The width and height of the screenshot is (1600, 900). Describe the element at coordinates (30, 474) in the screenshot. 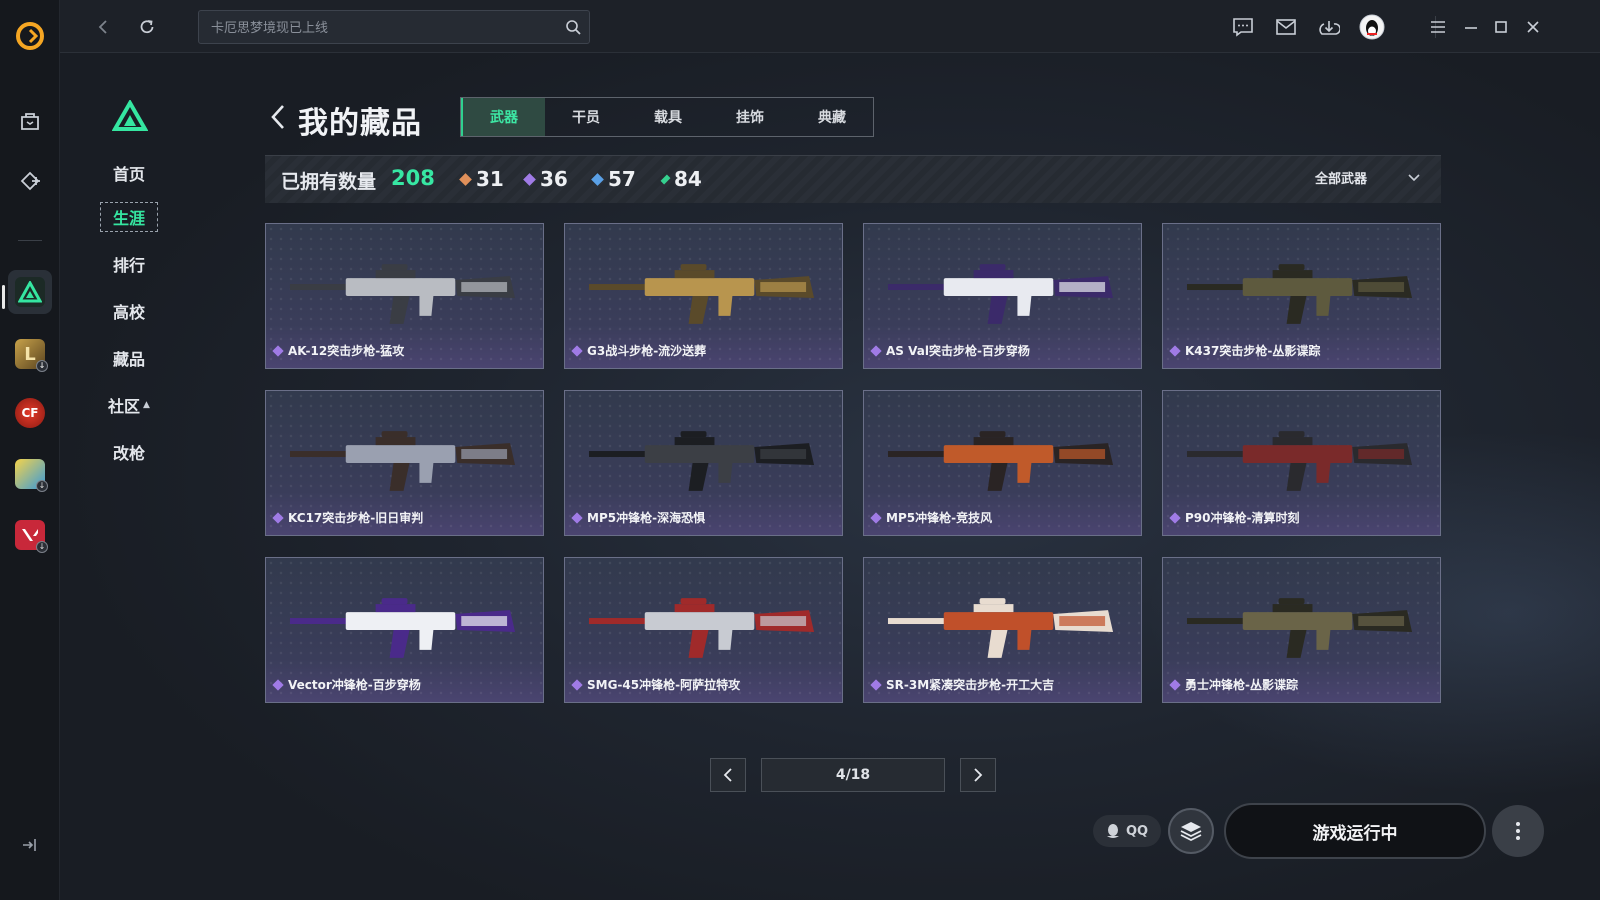

I see `rail-game-qq-speed: ↓` at that location.